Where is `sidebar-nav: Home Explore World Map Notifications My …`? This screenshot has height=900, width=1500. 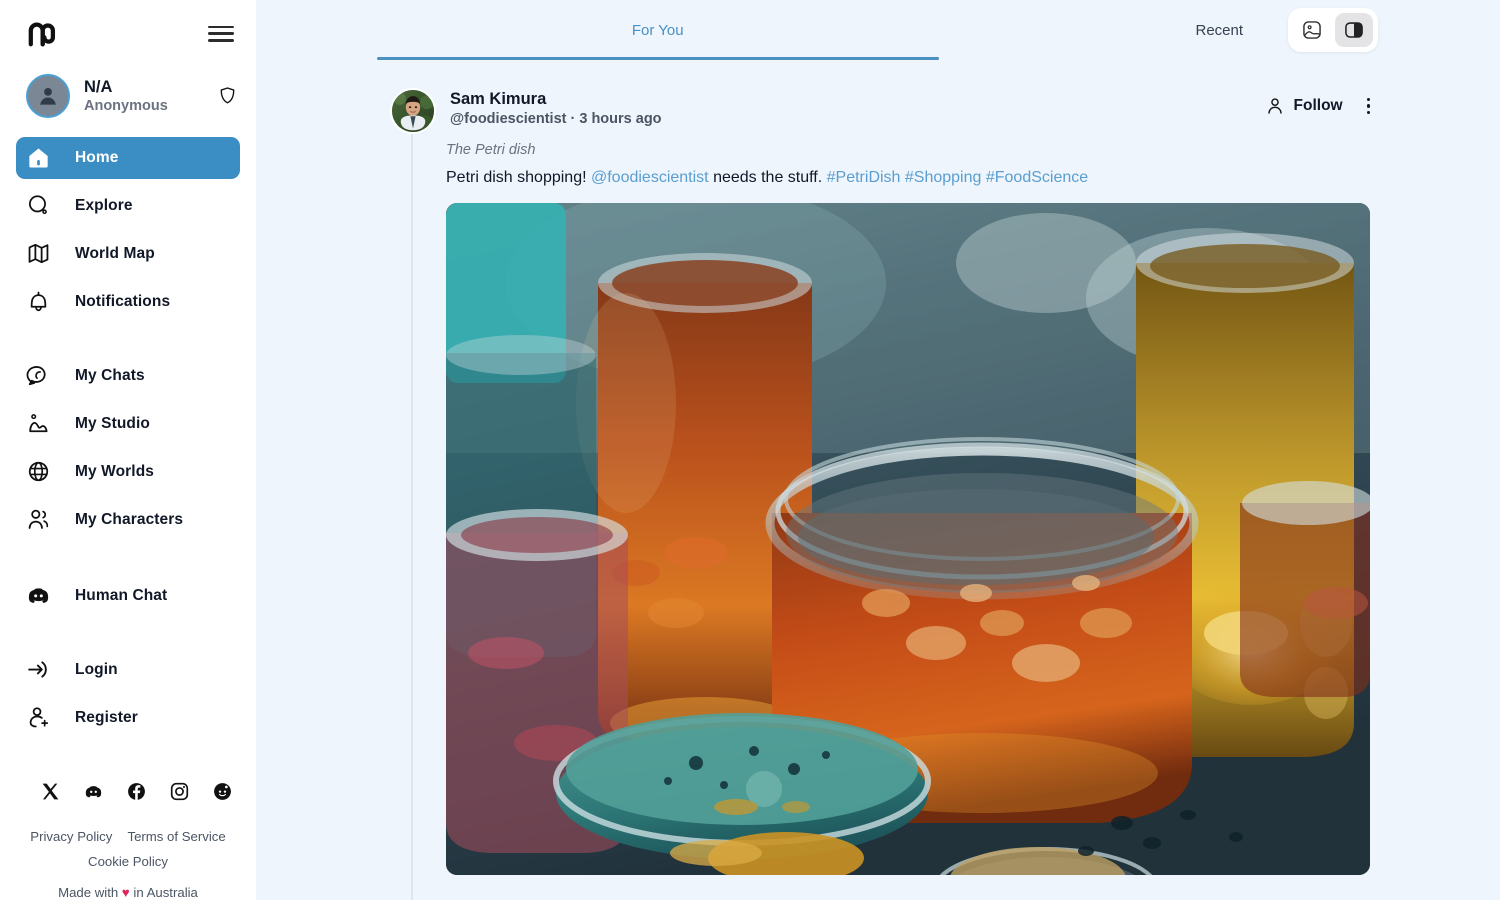
sidebar-nav: Home Explore World Map Notifications My … is located at coordinates (128, 435).